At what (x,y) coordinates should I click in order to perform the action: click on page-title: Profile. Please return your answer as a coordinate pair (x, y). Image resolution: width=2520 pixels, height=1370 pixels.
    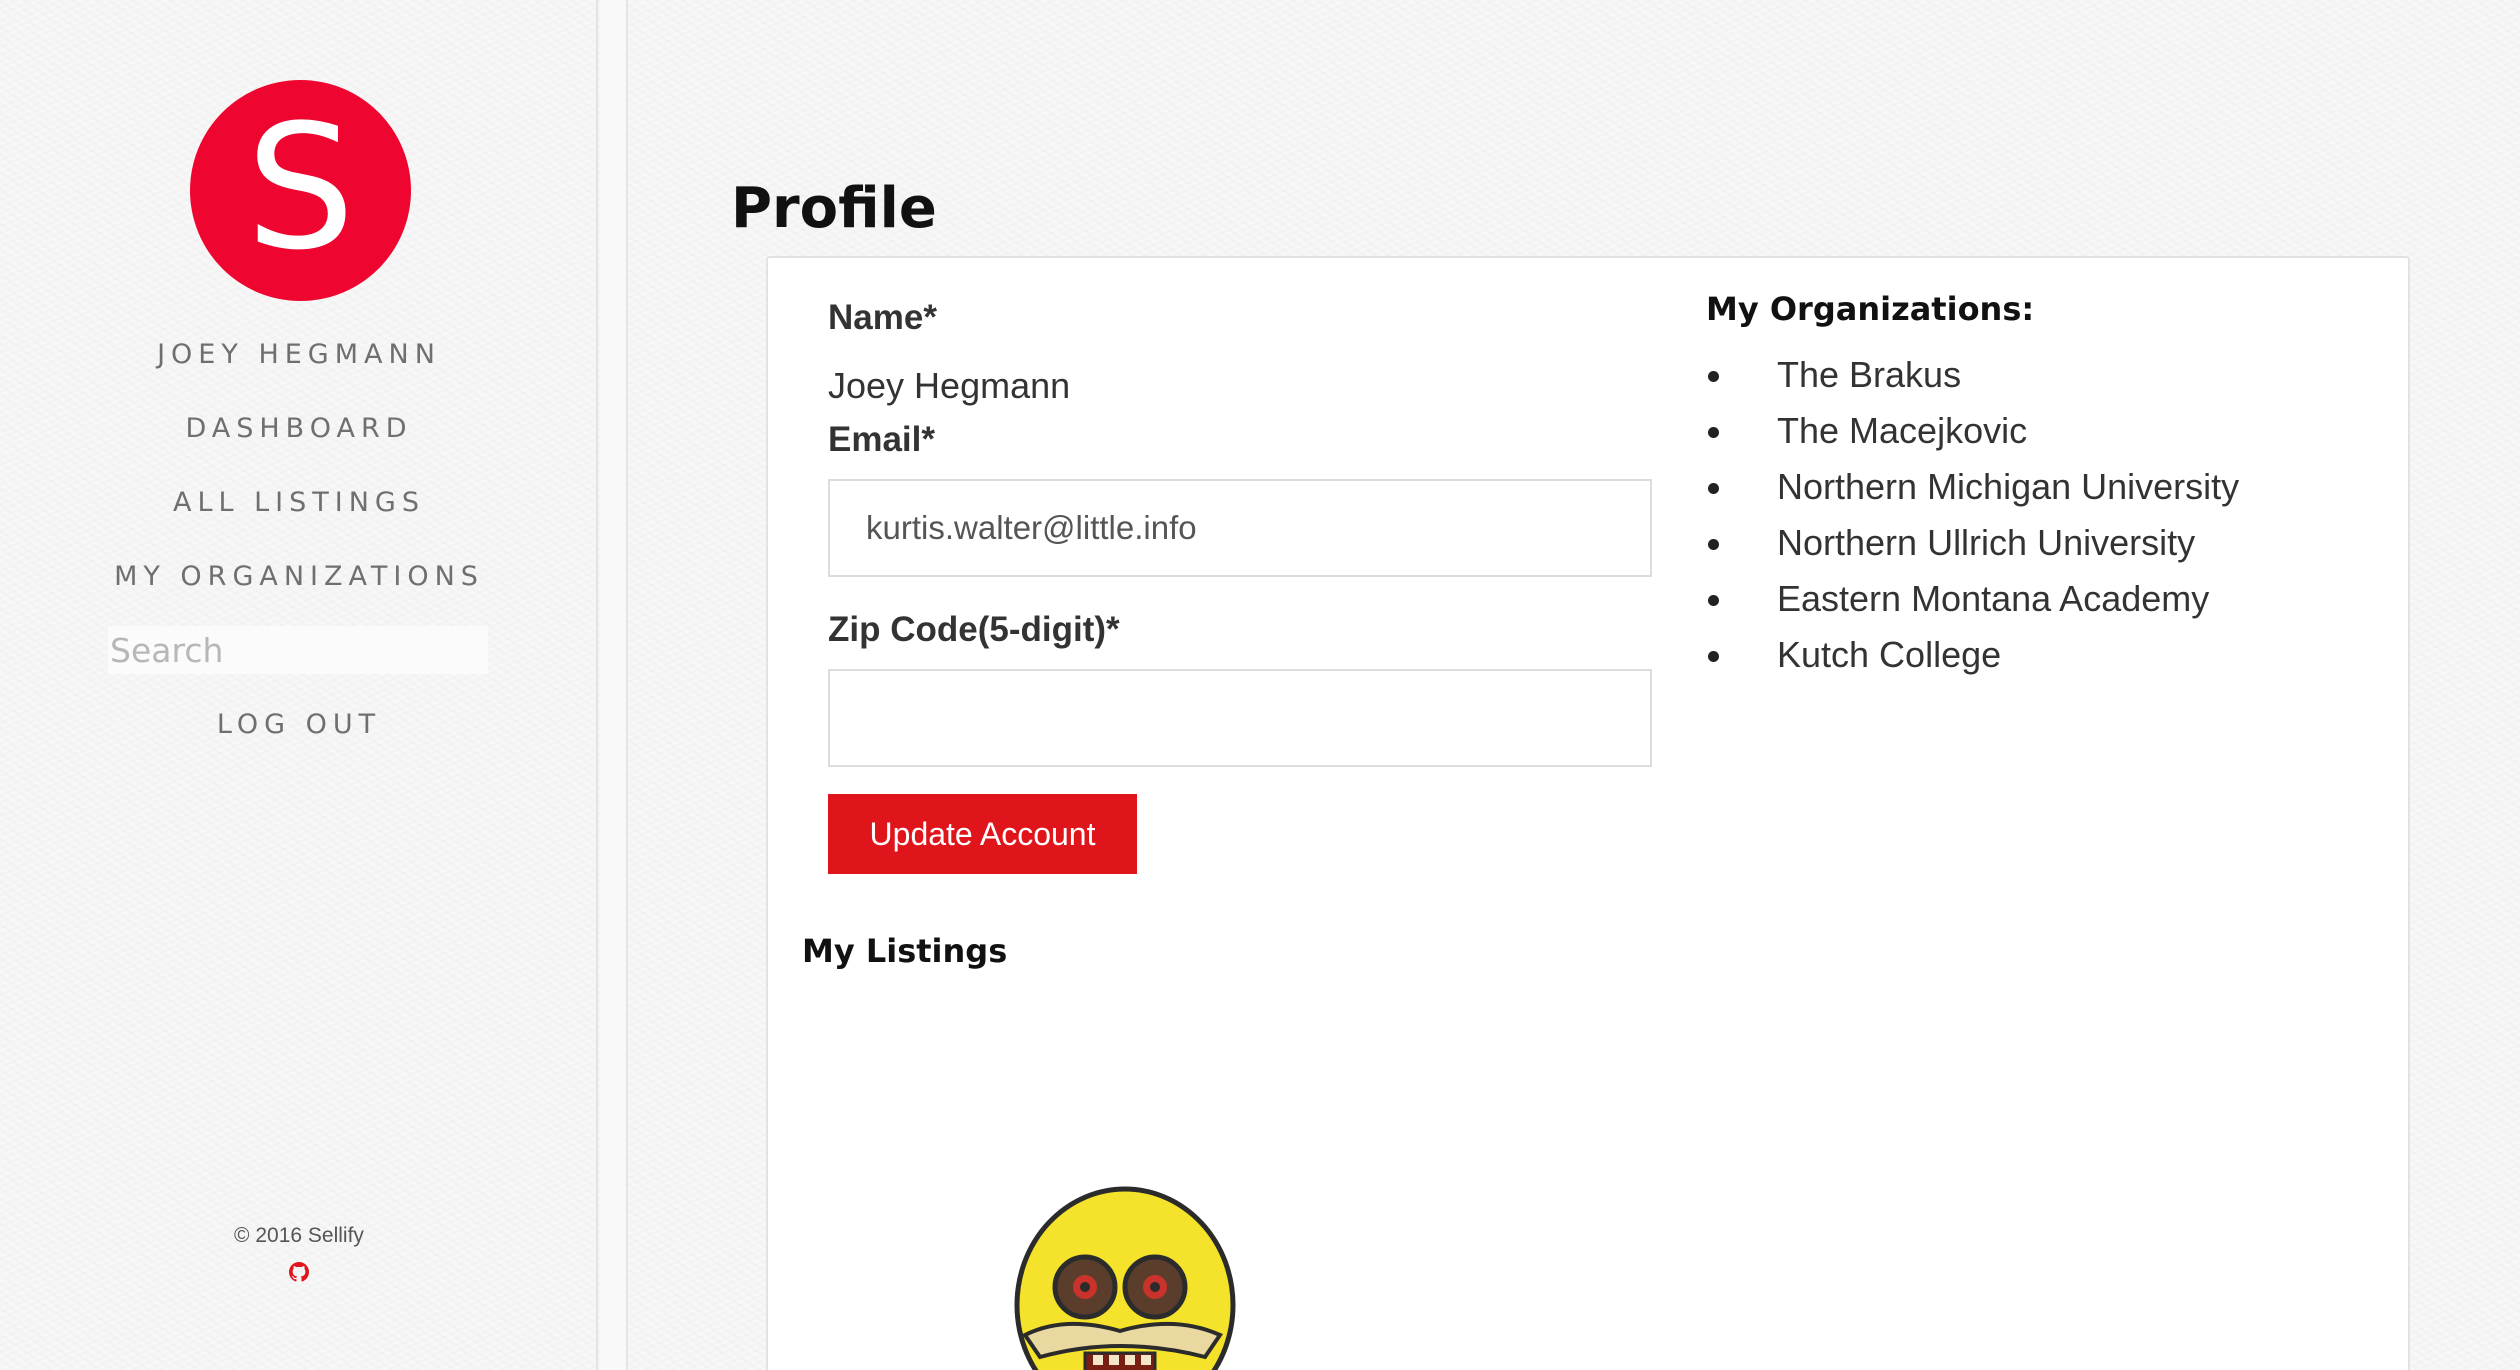
    Looking at the image, I should click on (834, 208).